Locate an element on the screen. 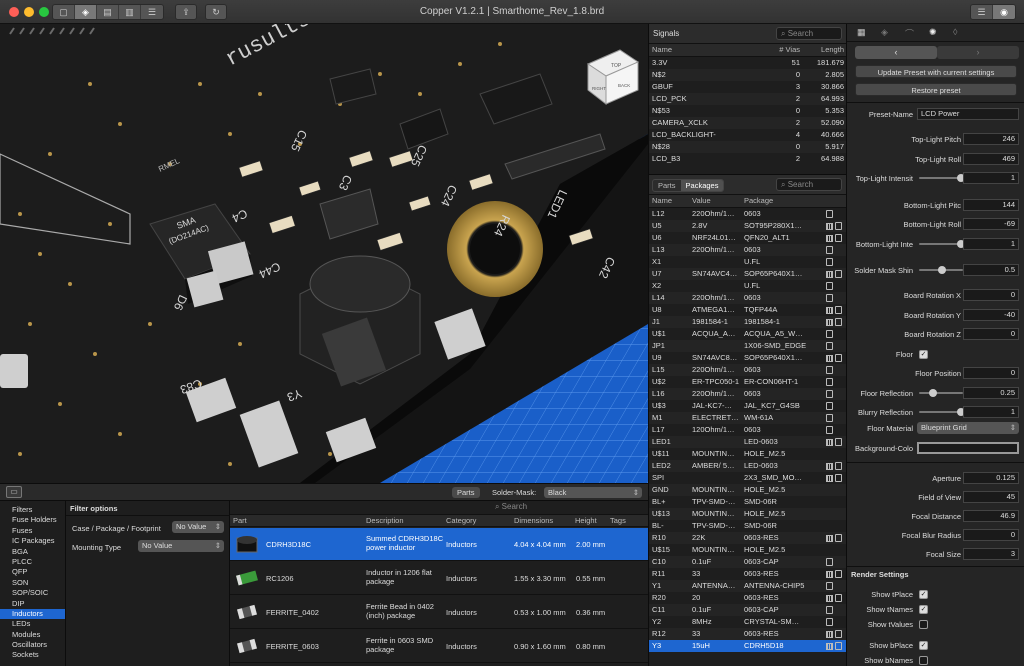 This screenshot has width=1024, height=666. category-item: Inductors is located at coordinates (32, 614).